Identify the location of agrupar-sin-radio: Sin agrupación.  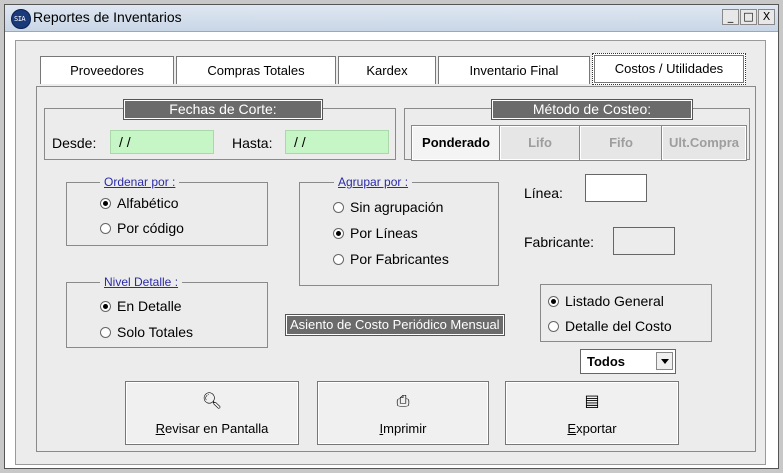
(388, 207).